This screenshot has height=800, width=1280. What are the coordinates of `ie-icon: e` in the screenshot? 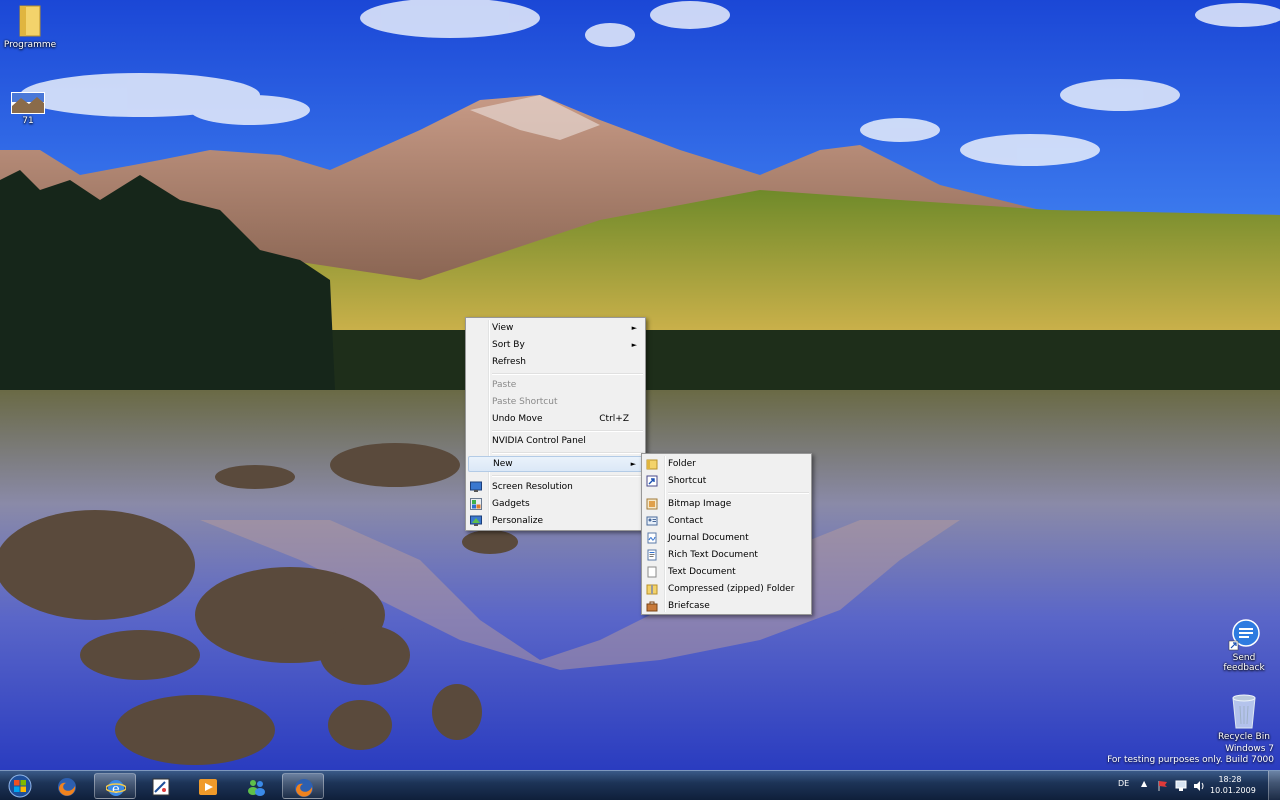 It's located at (116, 788).